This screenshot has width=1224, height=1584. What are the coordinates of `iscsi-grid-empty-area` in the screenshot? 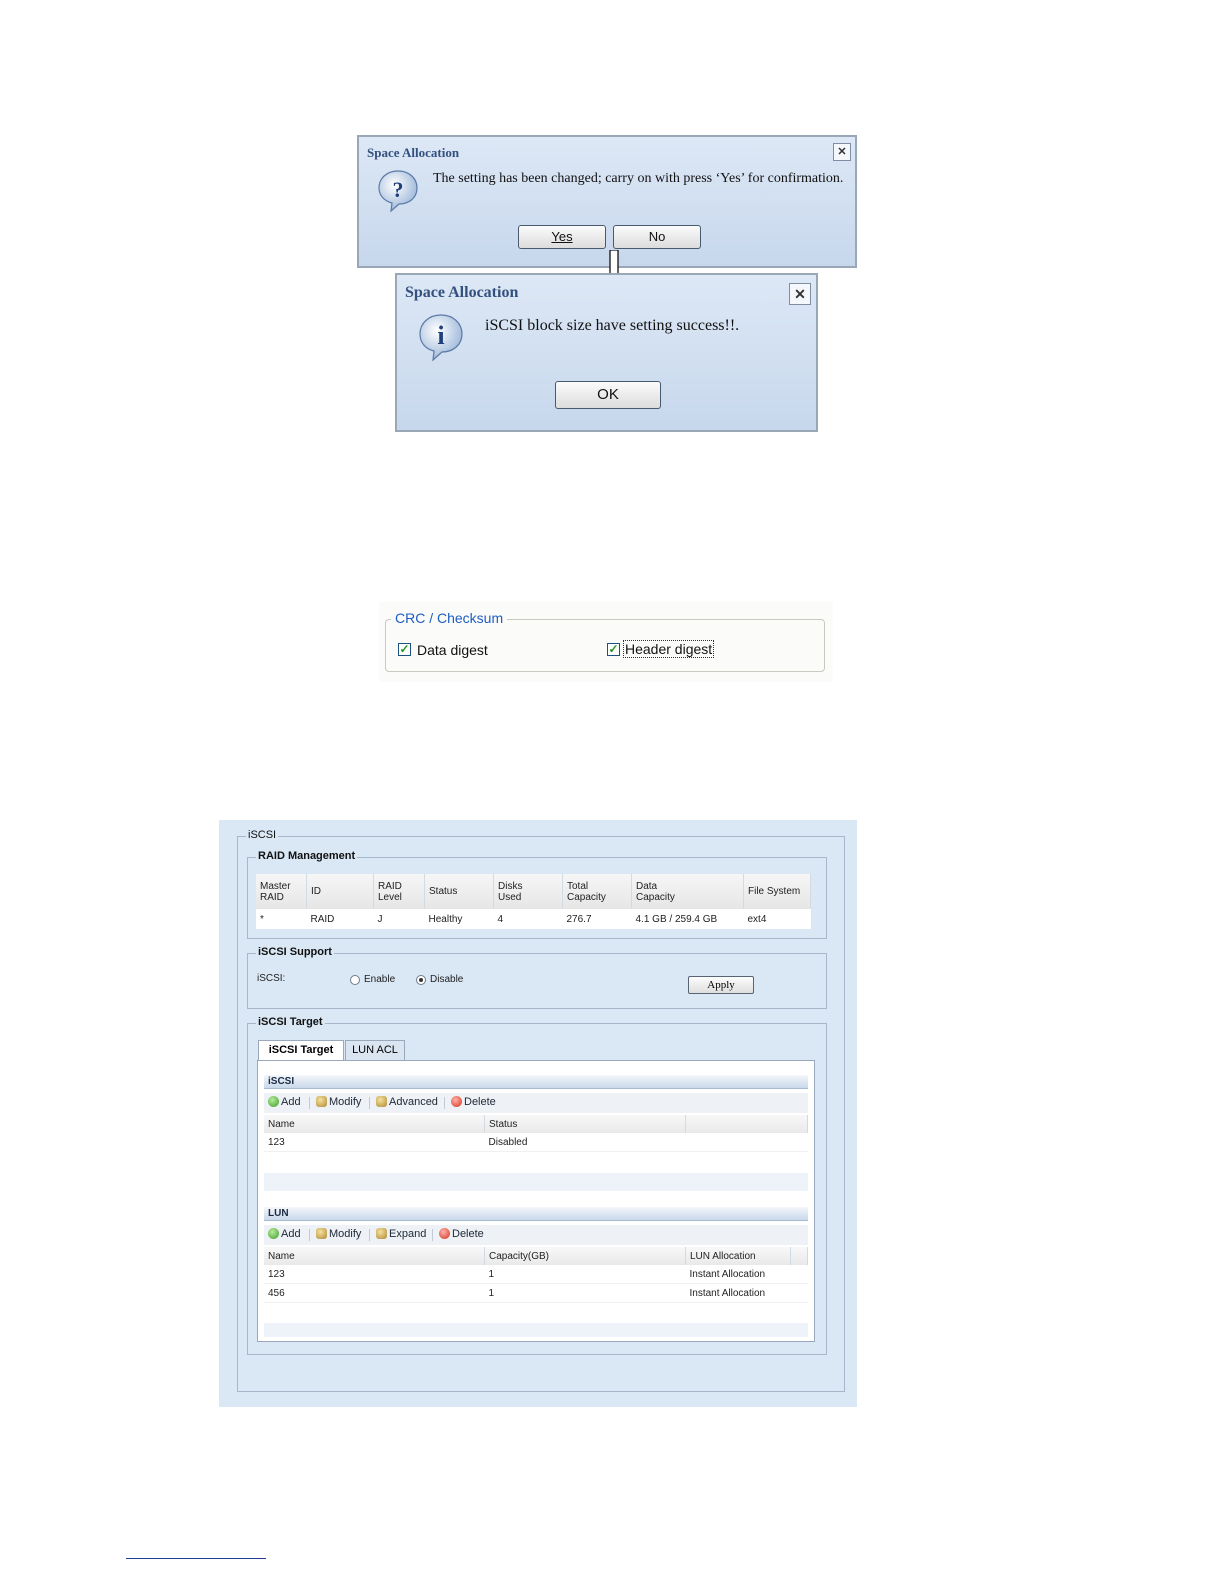 It's located at (536, 1182).